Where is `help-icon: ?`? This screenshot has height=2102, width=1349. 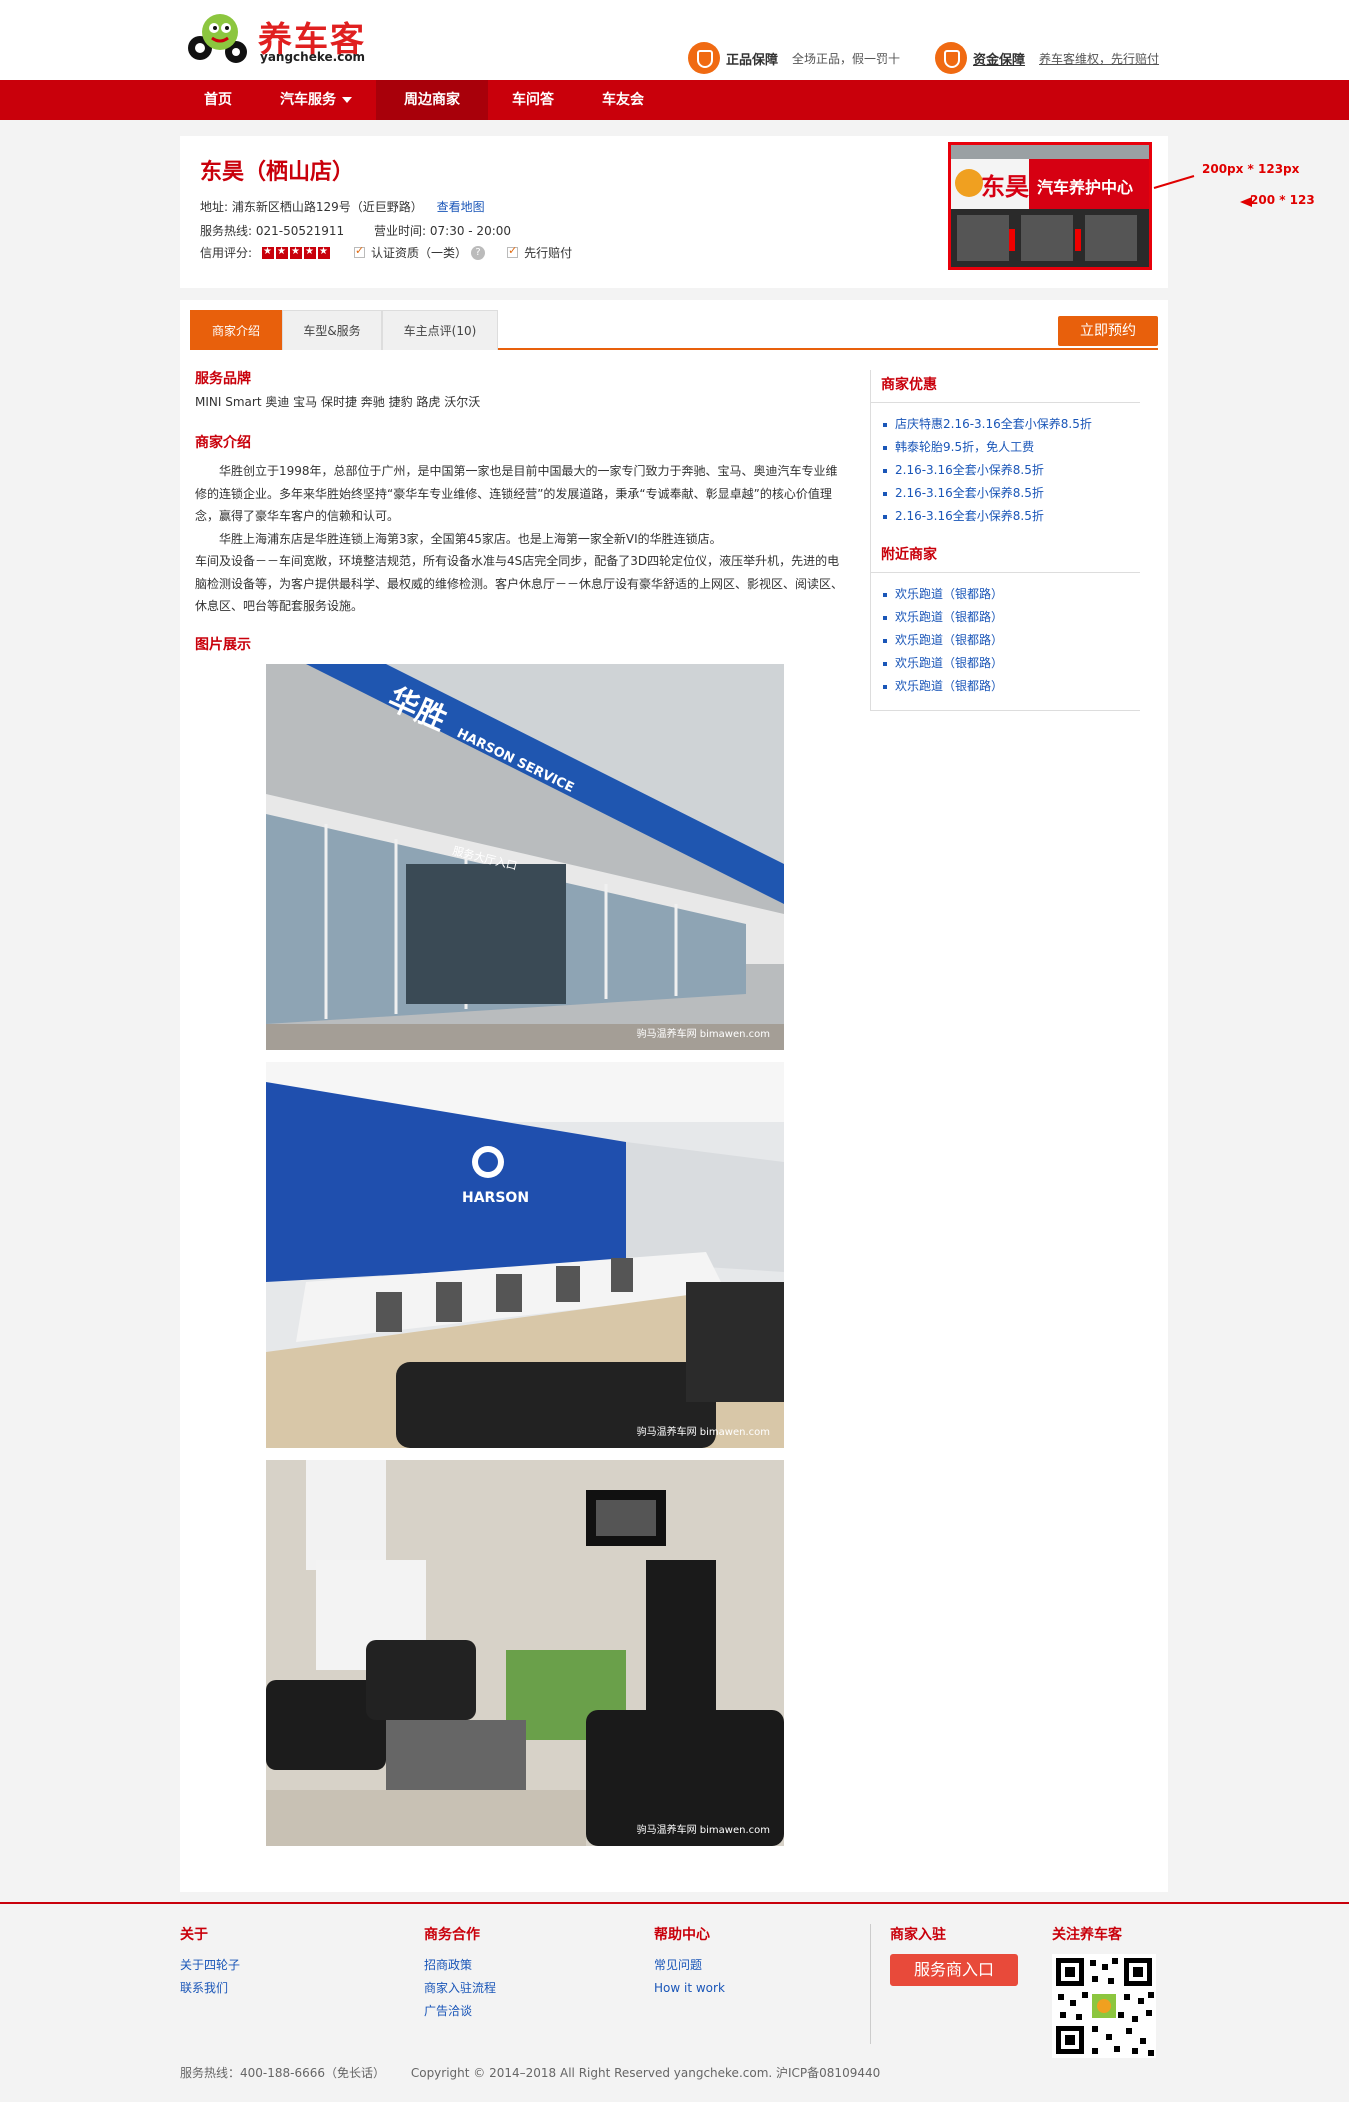
help-icon: ? is located at coordinates (478, 252).